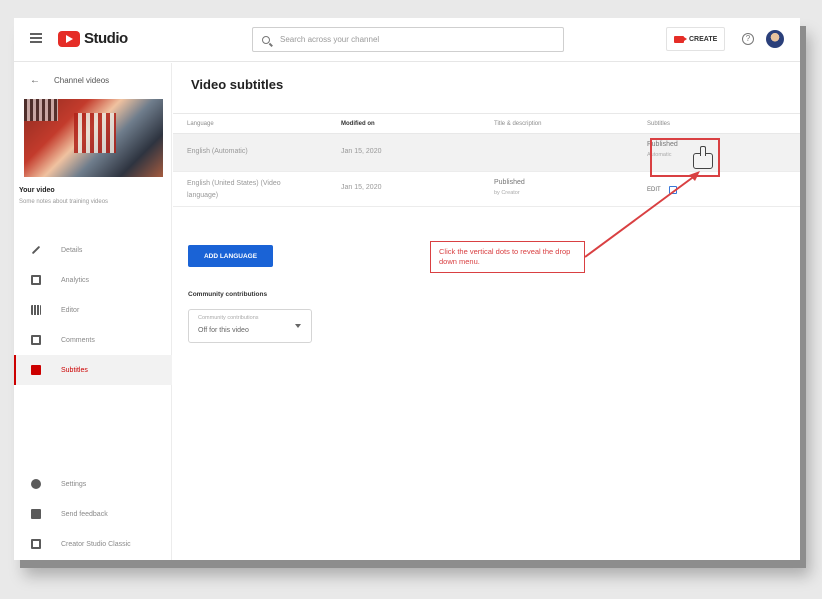  What do you see at coordinates (36, 38) in the screenshot?
I see `hamburger-menu-icon` at bounding box center [36, 38].